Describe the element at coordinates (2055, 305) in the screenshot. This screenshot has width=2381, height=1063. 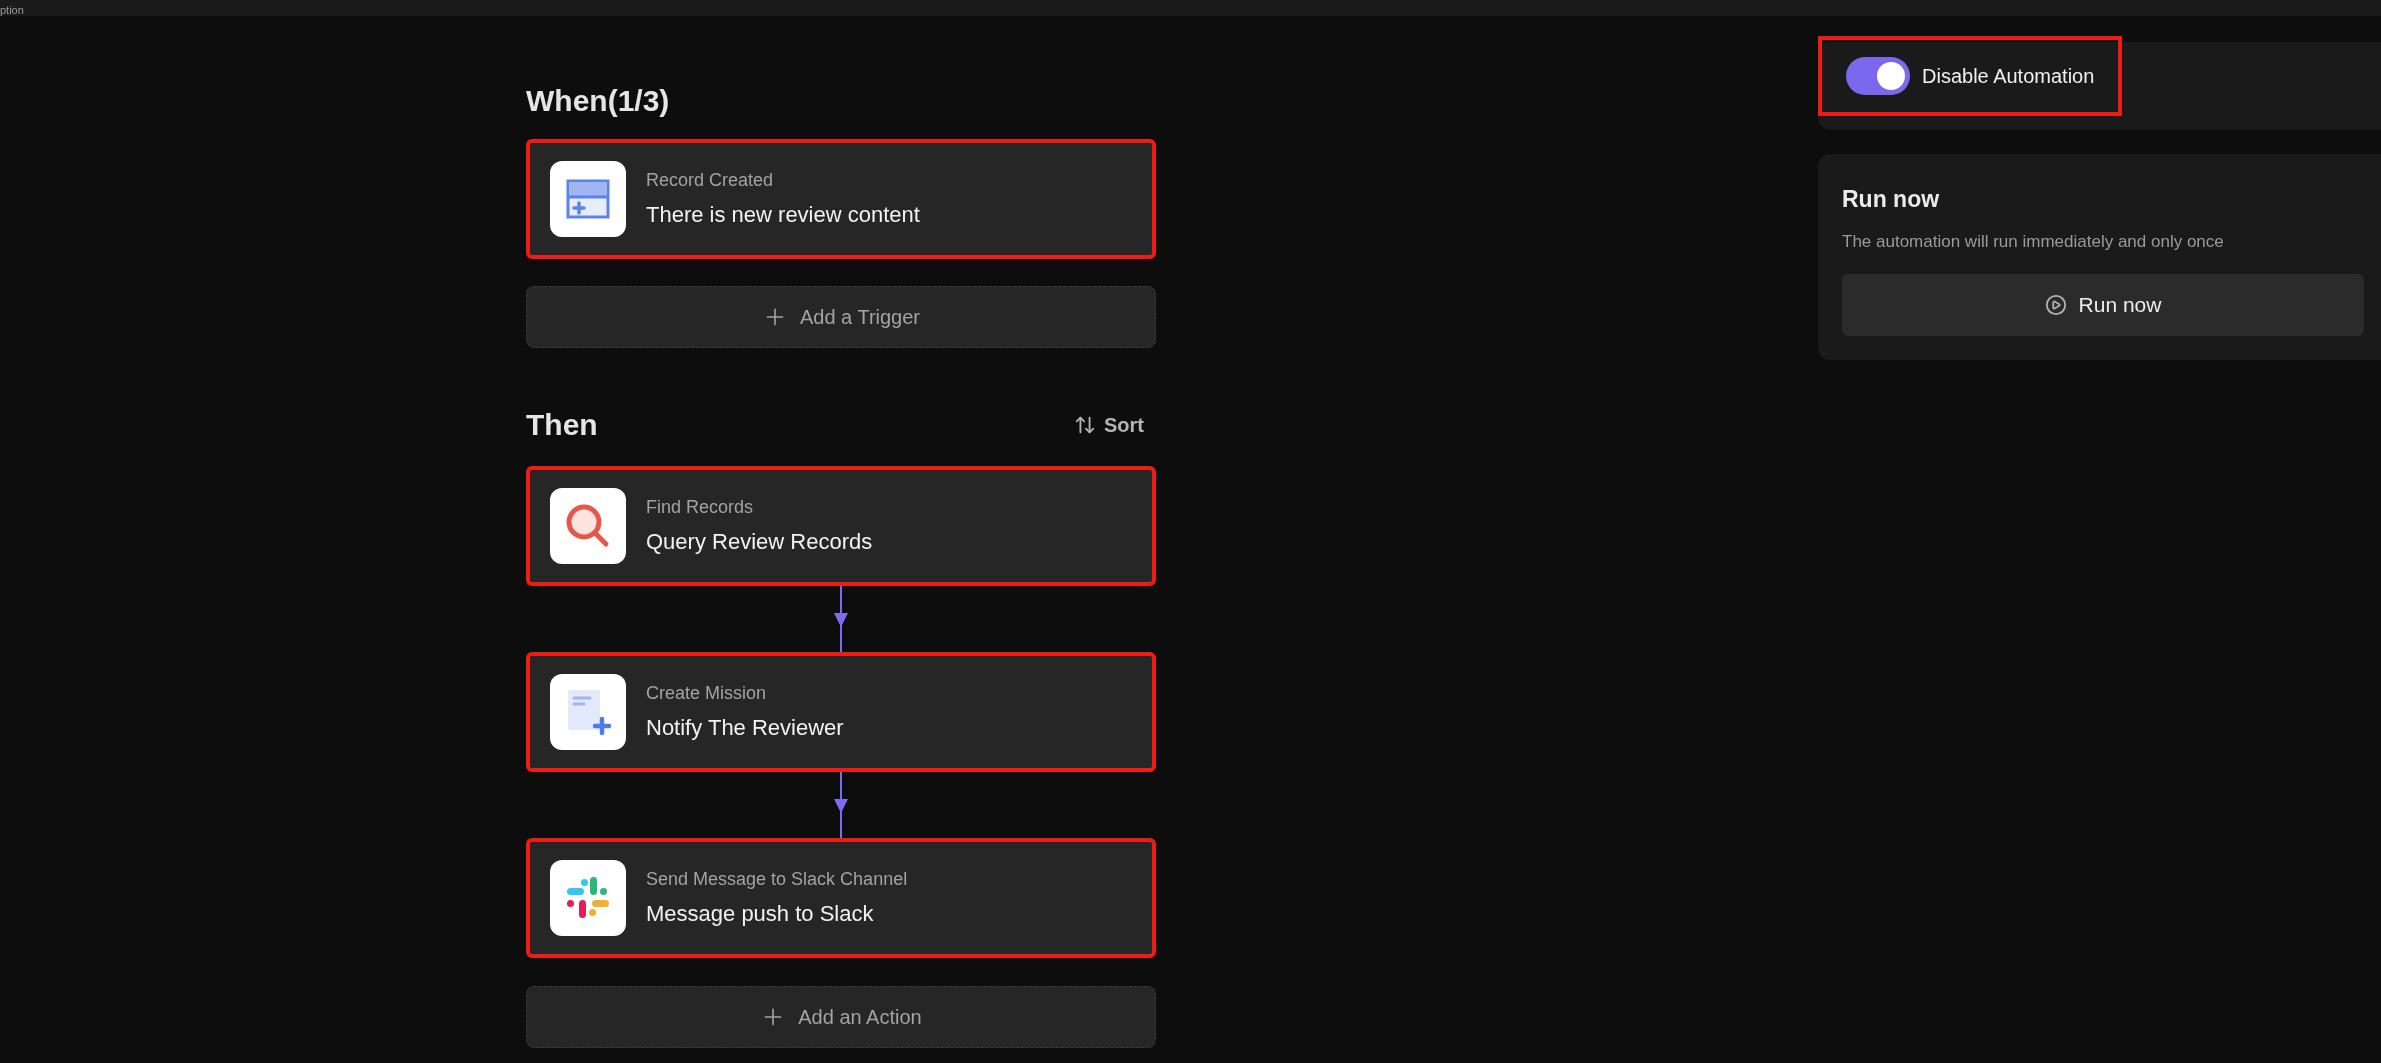
I see `play-icon` at that location.